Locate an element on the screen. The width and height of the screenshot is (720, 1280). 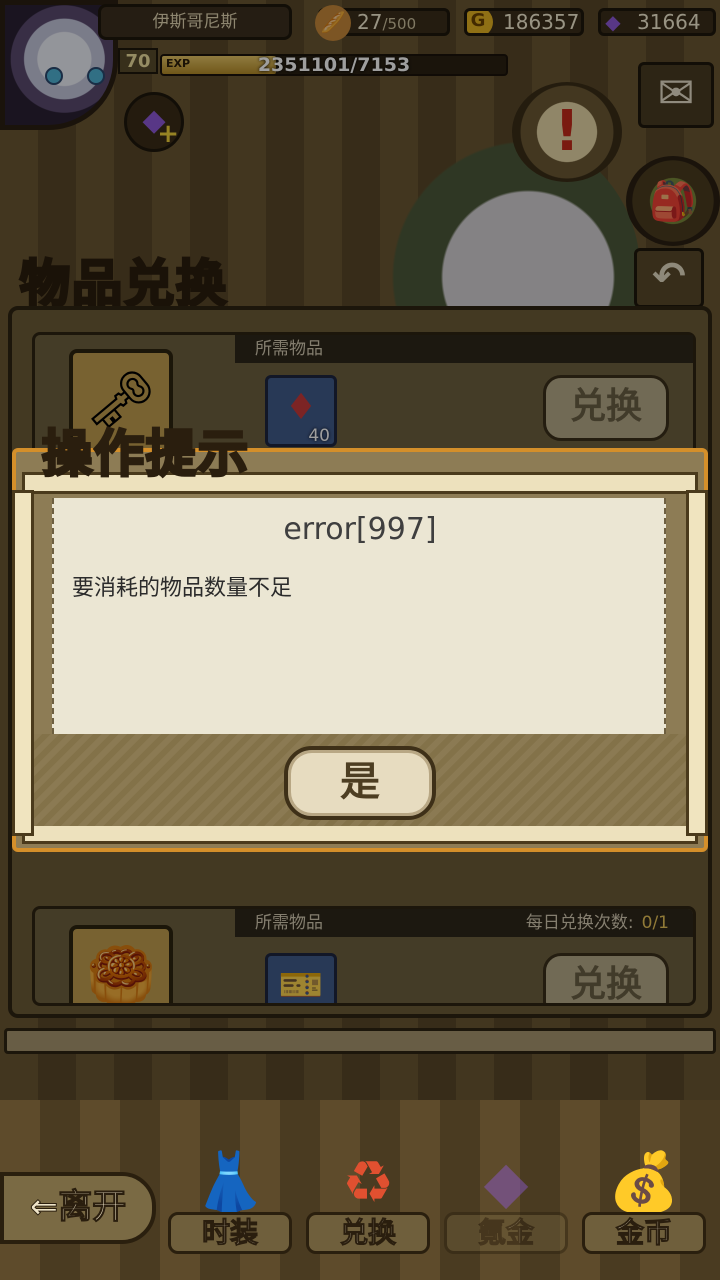
tab-gold: 💰 金币 is located at coordinates (644, 1207).